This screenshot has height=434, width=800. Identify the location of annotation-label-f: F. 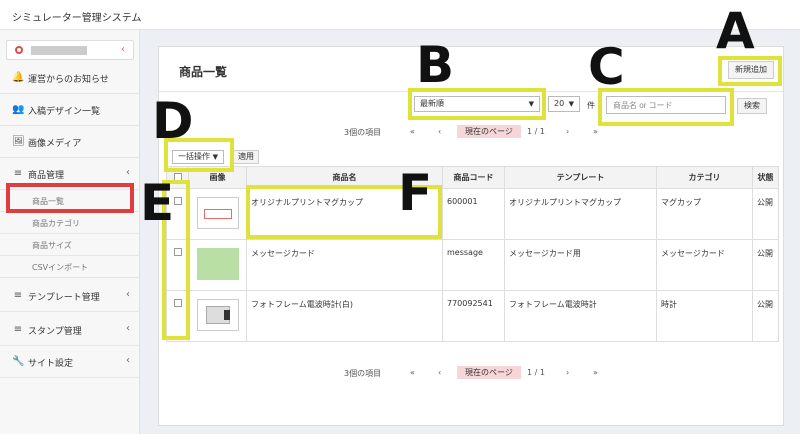
(415, 193).